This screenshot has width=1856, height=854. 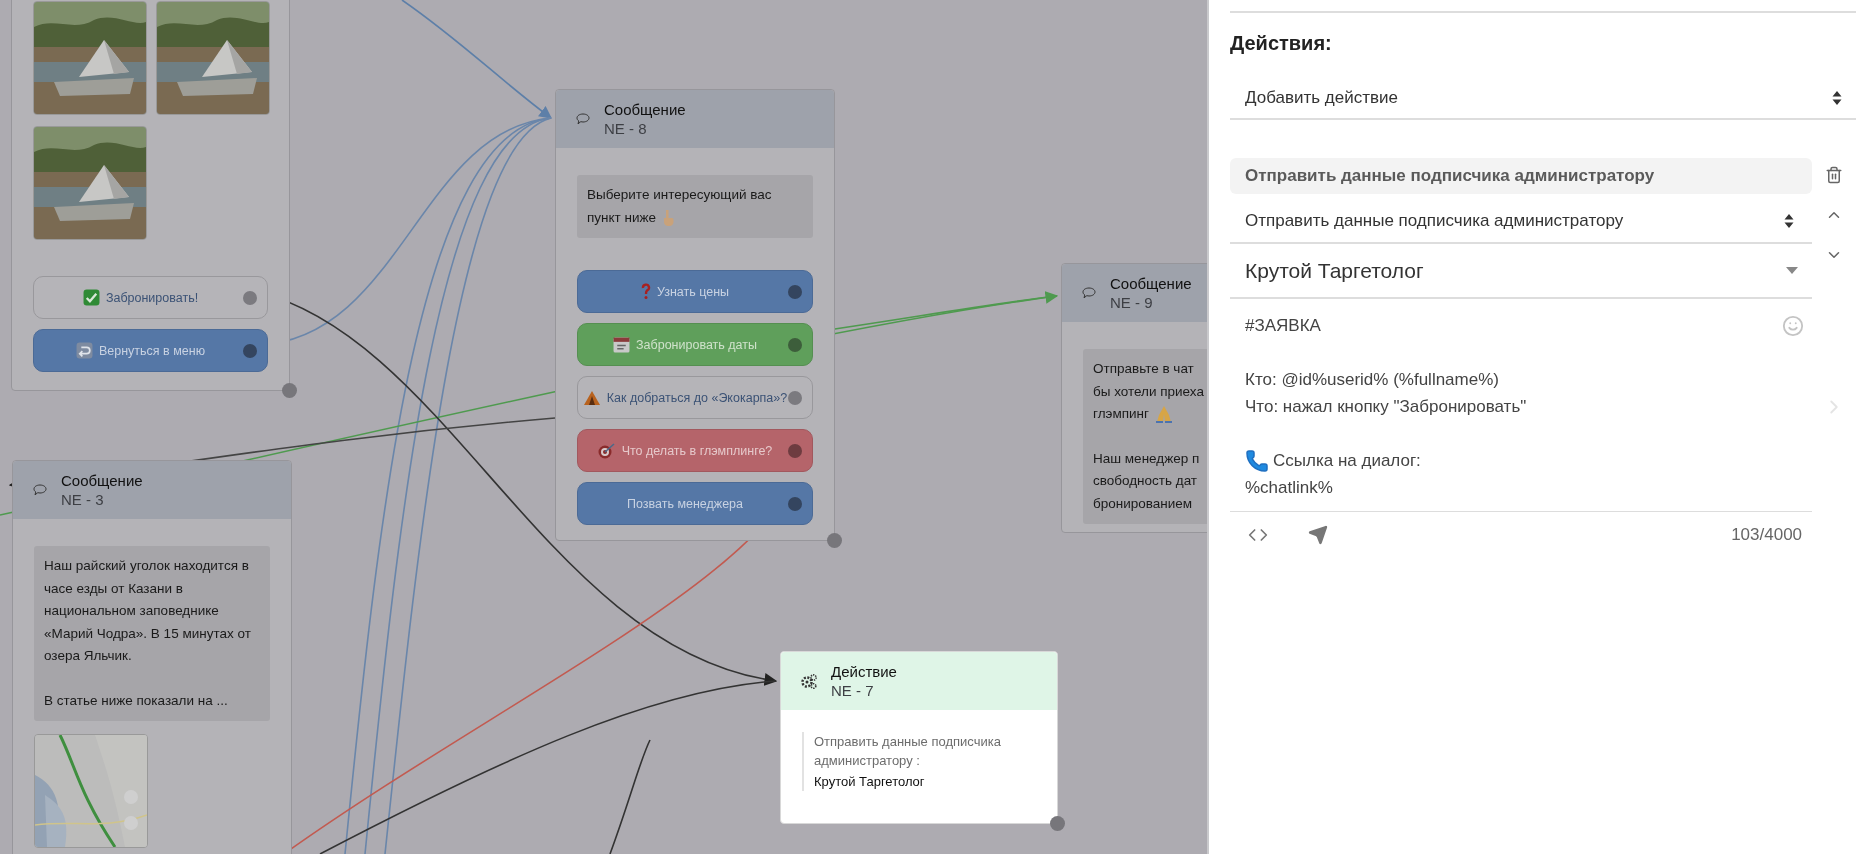 What do you see at coordinates (1386, 407) in the screenshot?
I see `message-line: Что: нажал кнопку "Забронировать"` at bounding box center [1386, 407].